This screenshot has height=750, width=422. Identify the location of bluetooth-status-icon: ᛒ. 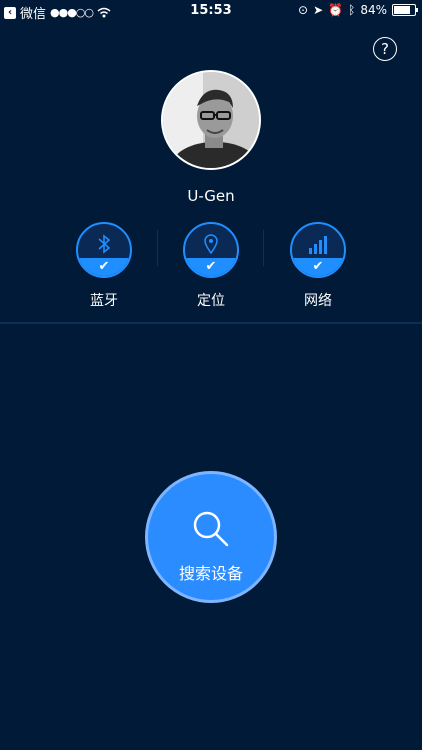
(352, 10).